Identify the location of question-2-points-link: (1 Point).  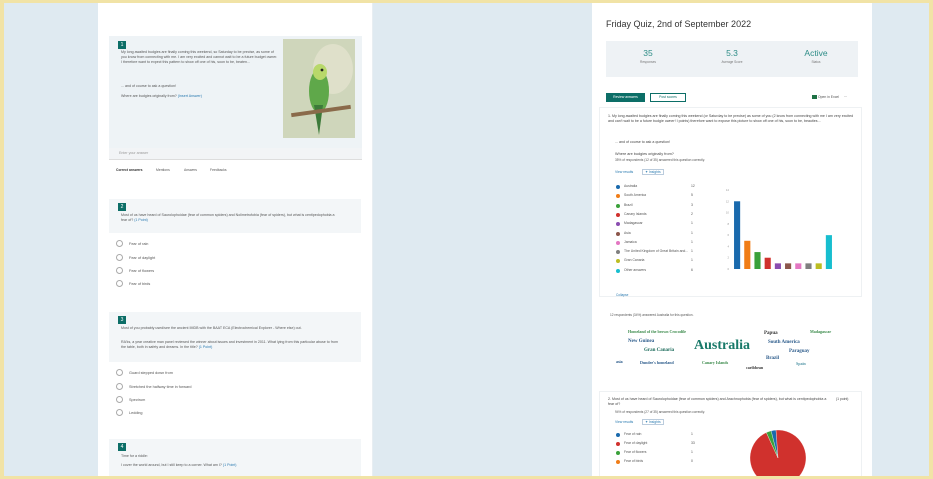
(141, 220).